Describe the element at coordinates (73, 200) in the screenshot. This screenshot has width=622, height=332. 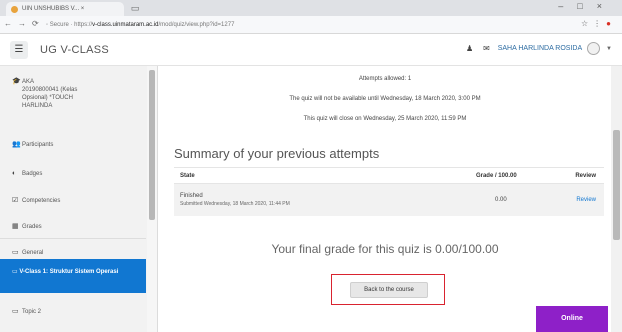
I see `sidebar-item-competencies: ☑ Competencies` at that location.